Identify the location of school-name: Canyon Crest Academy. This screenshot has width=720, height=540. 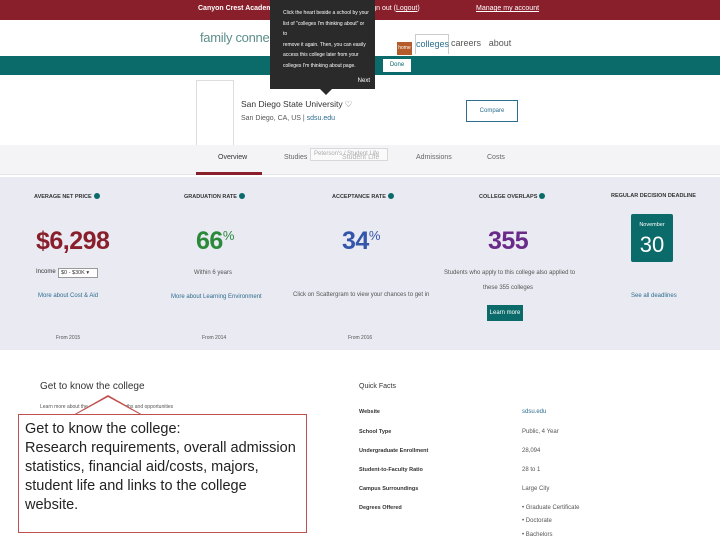
(237, 8).